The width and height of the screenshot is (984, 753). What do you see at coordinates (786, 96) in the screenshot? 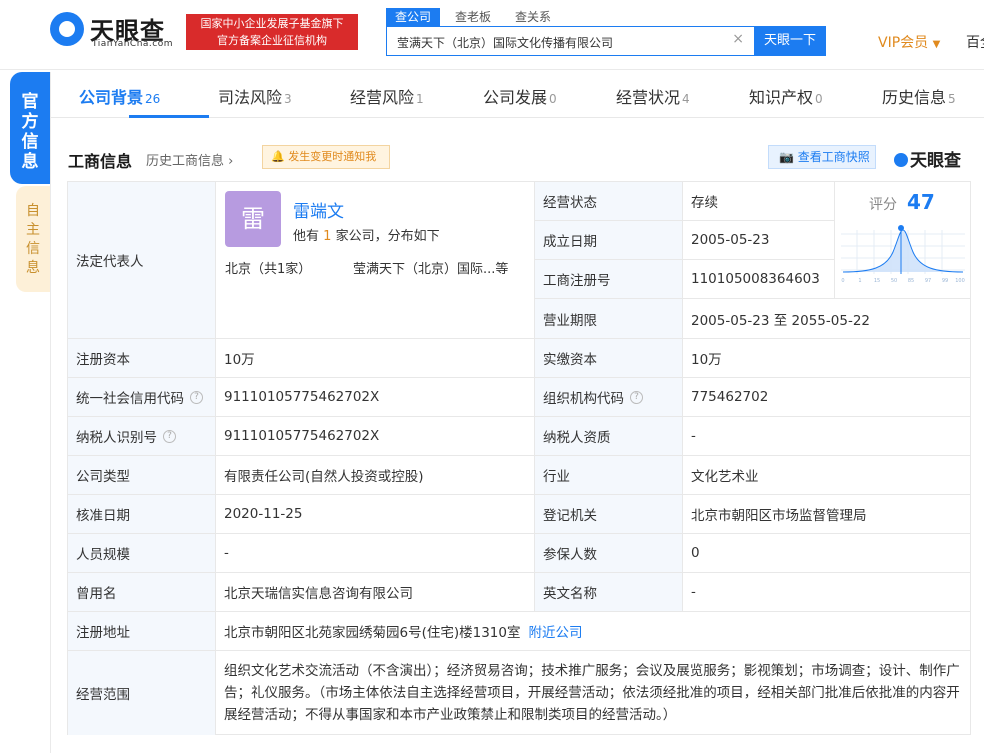
I see `tab-intellectual-property: 知识产权 0` at bounding box center [786, 96].